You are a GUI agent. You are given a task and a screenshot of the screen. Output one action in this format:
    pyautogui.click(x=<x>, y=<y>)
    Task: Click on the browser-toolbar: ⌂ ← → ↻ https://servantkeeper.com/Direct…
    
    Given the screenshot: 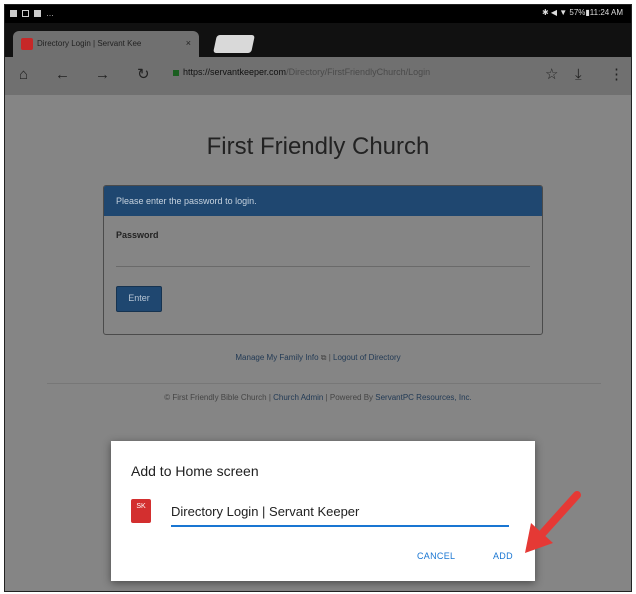 What is the action you would take?
    pyautogui.click(x=318, y=76)
    